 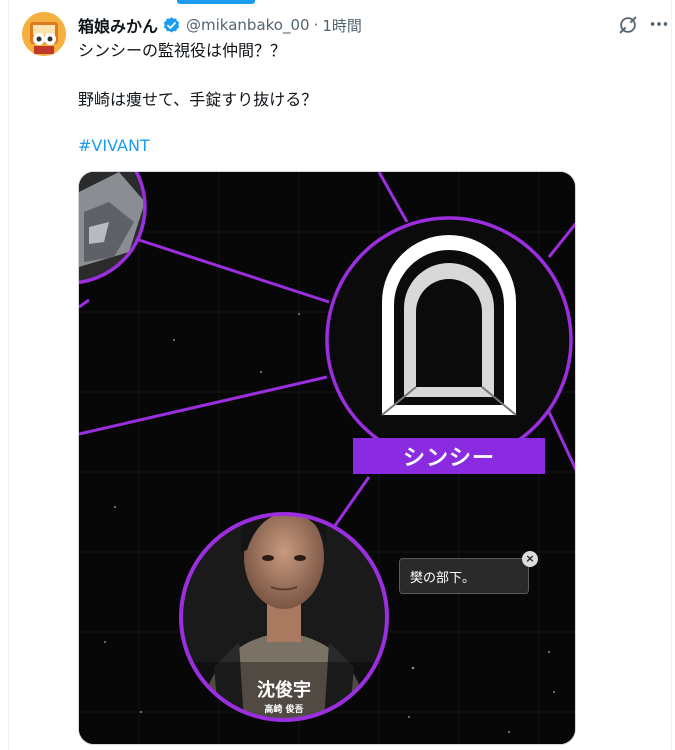 I want to click on timestamp: 1時間, so click(x=342, y=25).